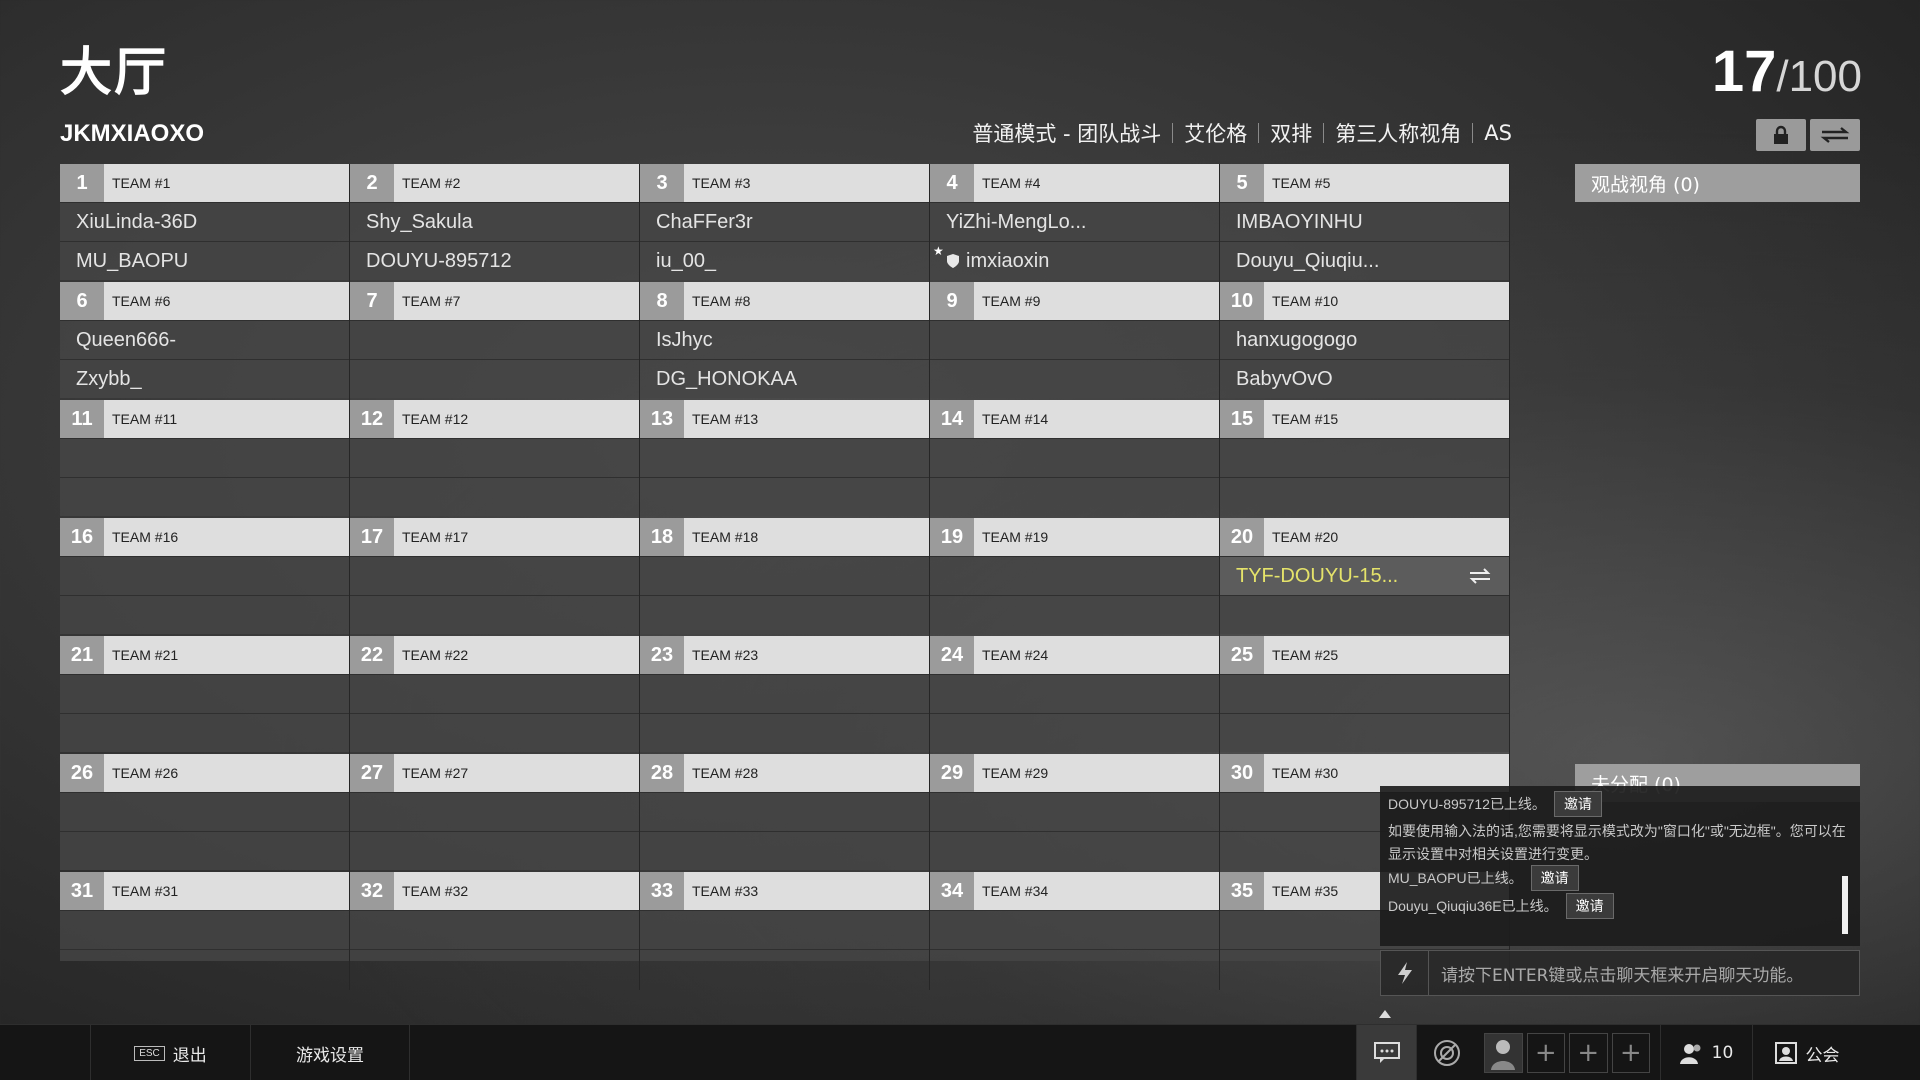  Describe the element at coordinates (495, 341) in the screenshot. I see `team-card: 7 TEAM #7` at that location.